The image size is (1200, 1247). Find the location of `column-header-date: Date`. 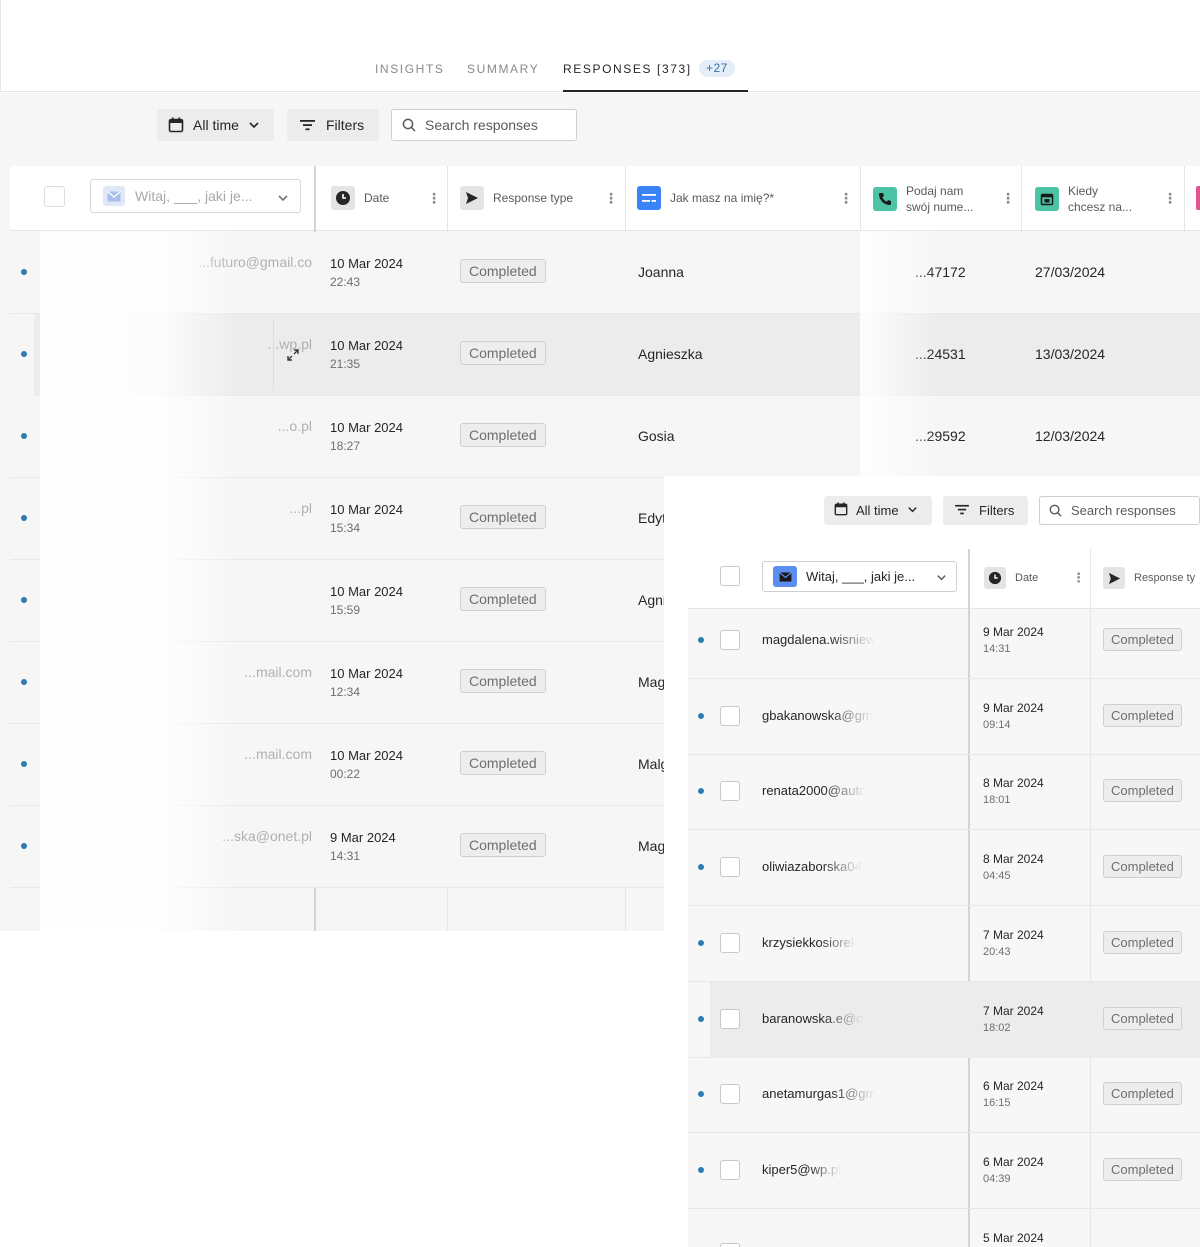

column-header-date: Date is located at coordinates (360, 198).